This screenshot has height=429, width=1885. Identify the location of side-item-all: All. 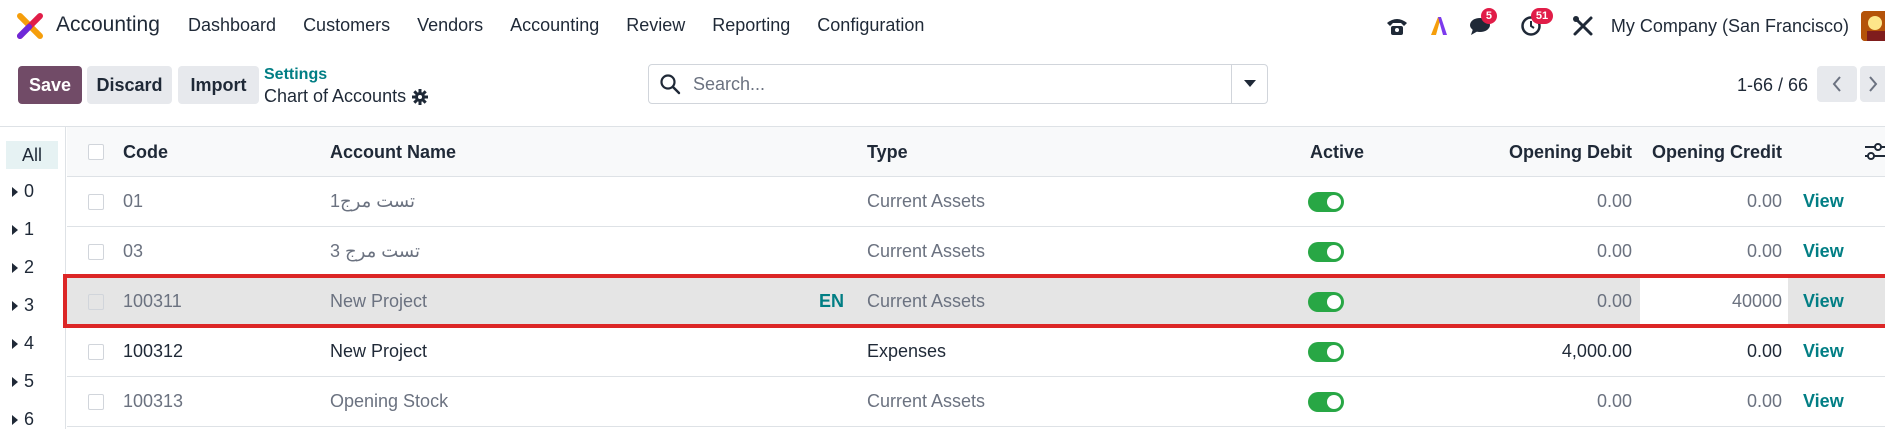
(32, 155).